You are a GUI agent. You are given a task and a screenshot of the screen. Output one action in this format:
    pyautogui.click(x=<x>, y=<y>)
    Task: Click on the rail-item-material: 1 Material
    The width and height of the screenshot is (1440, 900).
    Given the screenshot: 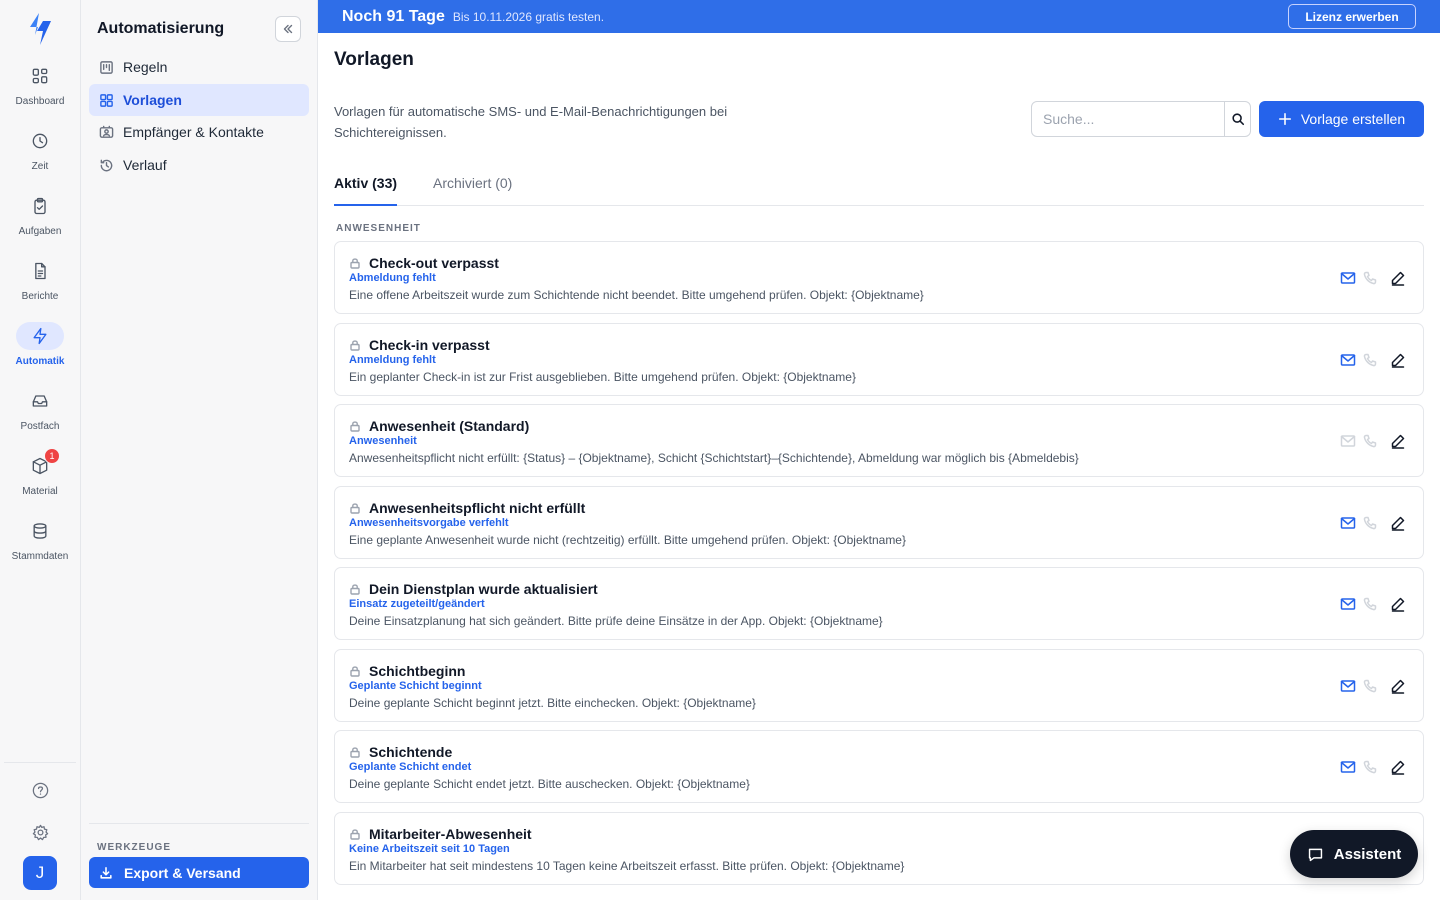 What is the action you would take?
    pyautogui.click(x=40, y=480)
    